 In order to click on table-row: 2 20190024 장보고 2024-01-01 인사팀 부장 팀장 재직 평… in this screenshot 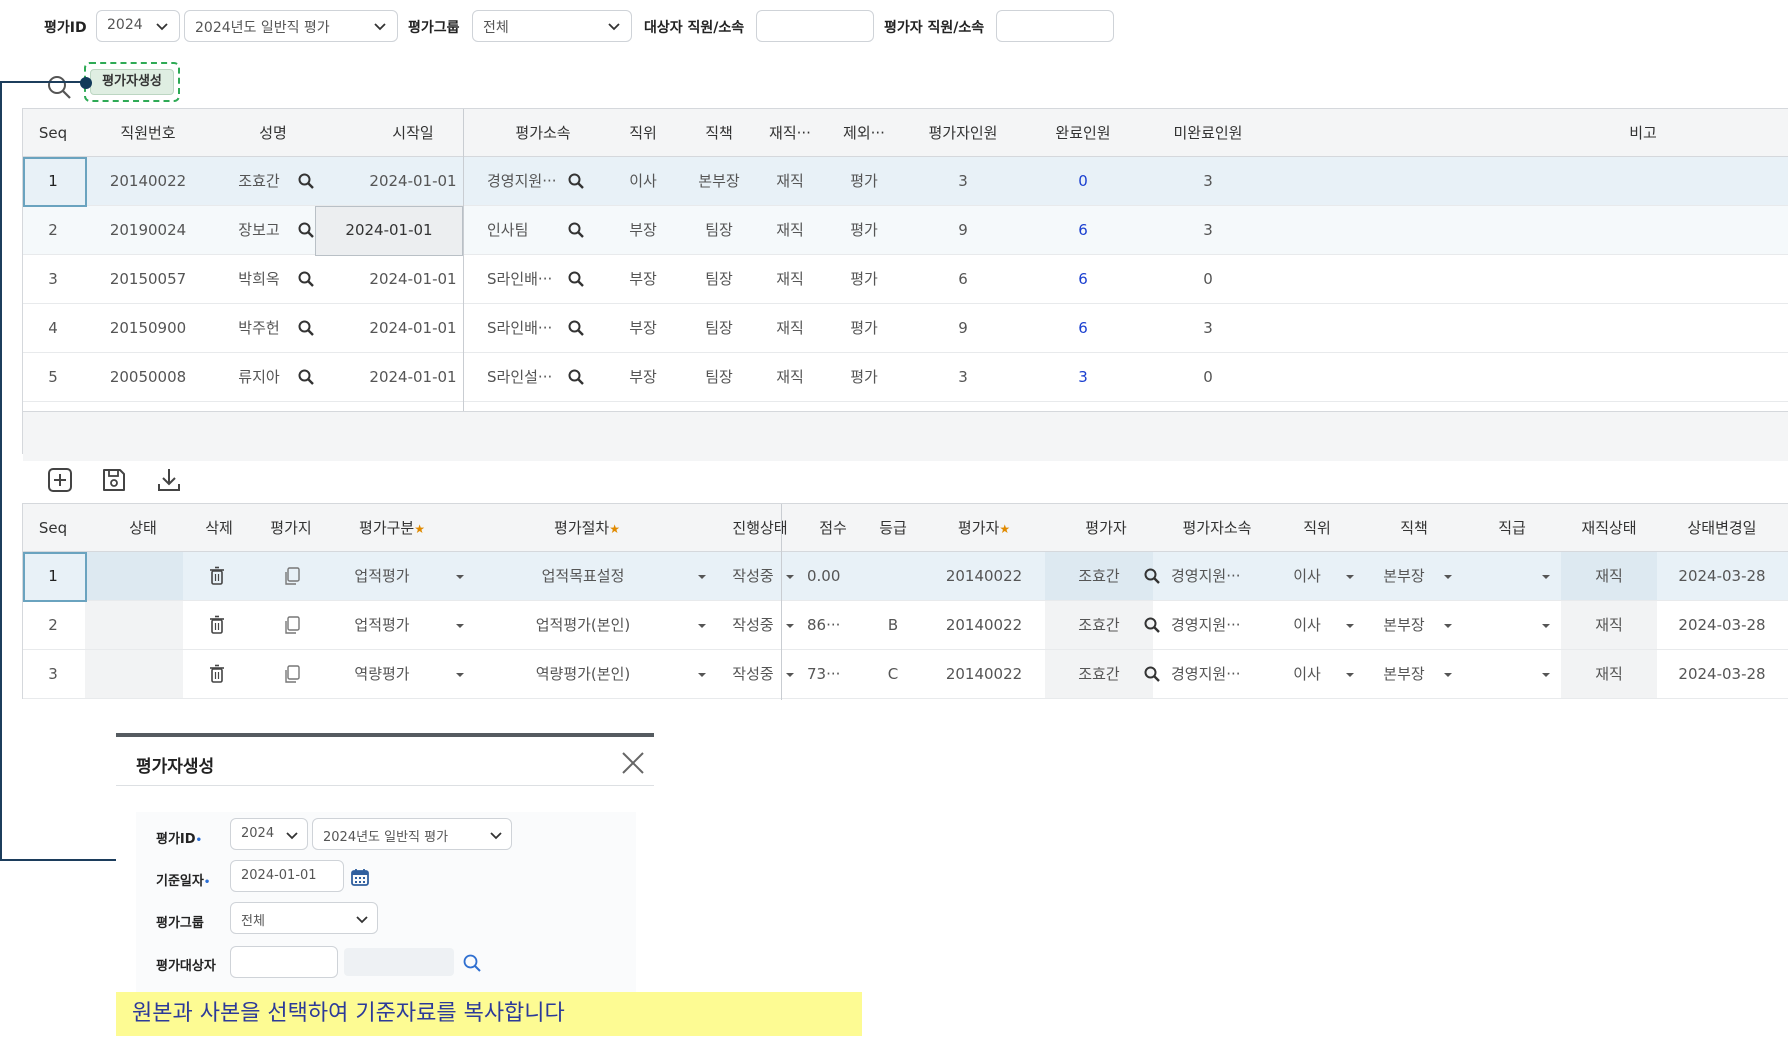, I will do `click(905, 231)`.